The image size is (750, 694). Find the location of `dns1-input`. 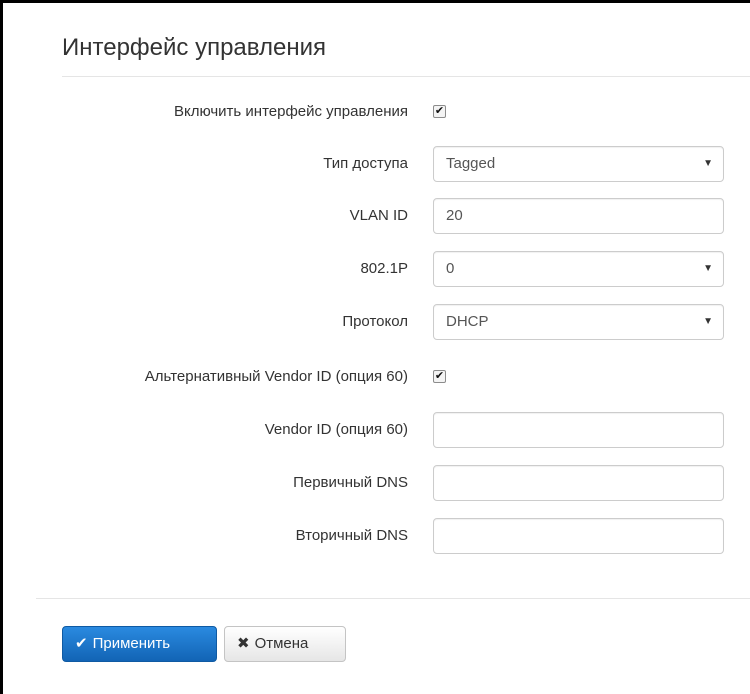

dns1-input is located at coordinates (578, 483).